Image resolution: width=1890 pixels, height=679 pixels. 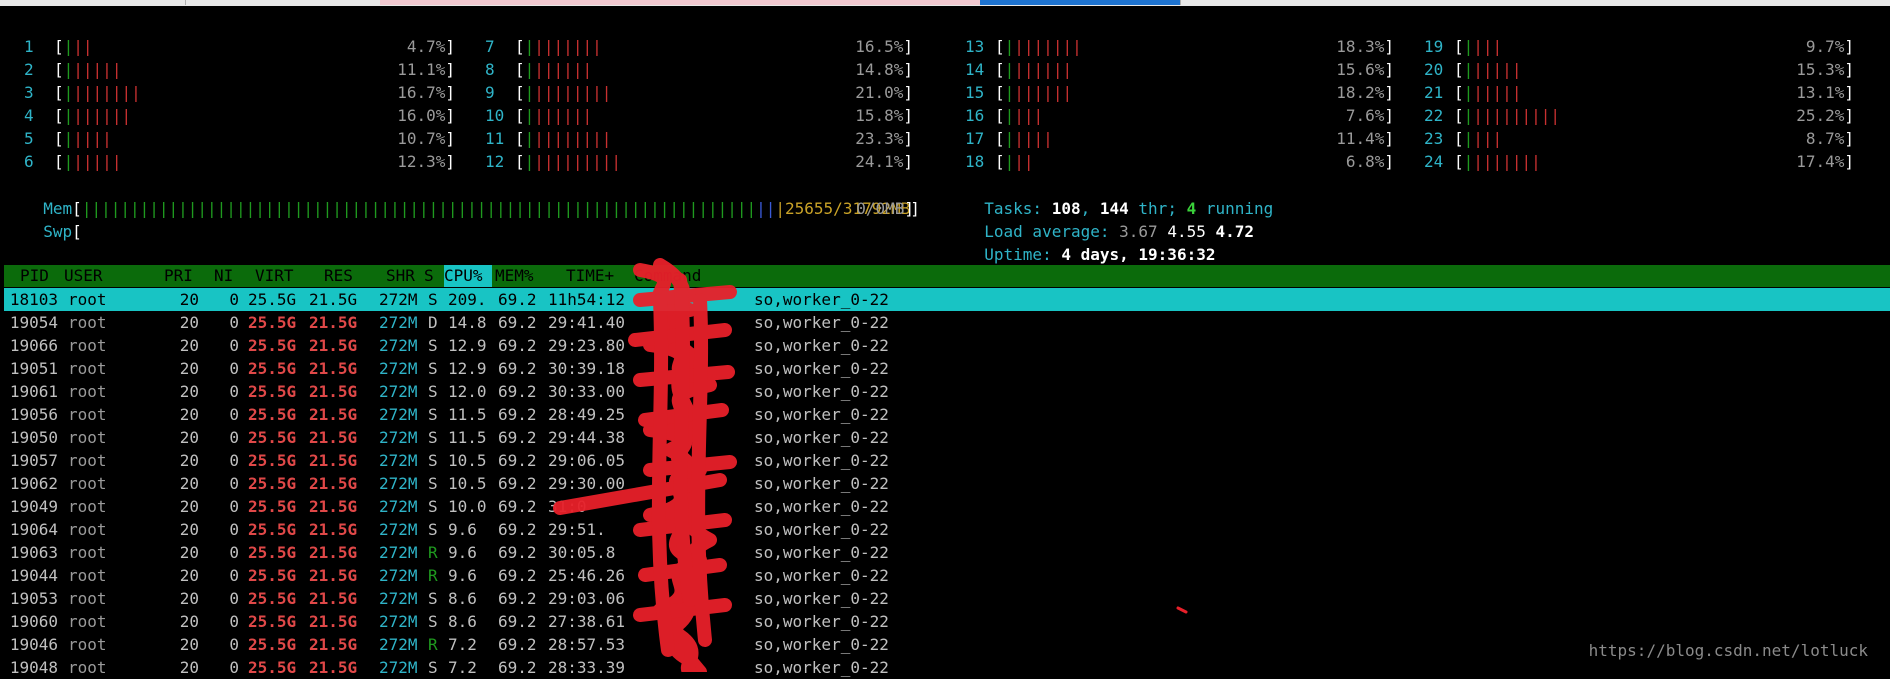 What do you see at coordinates (426, 46) in the screenshot?
I see `cpu-percent: 4.7%` at bounding box center [426, 46].